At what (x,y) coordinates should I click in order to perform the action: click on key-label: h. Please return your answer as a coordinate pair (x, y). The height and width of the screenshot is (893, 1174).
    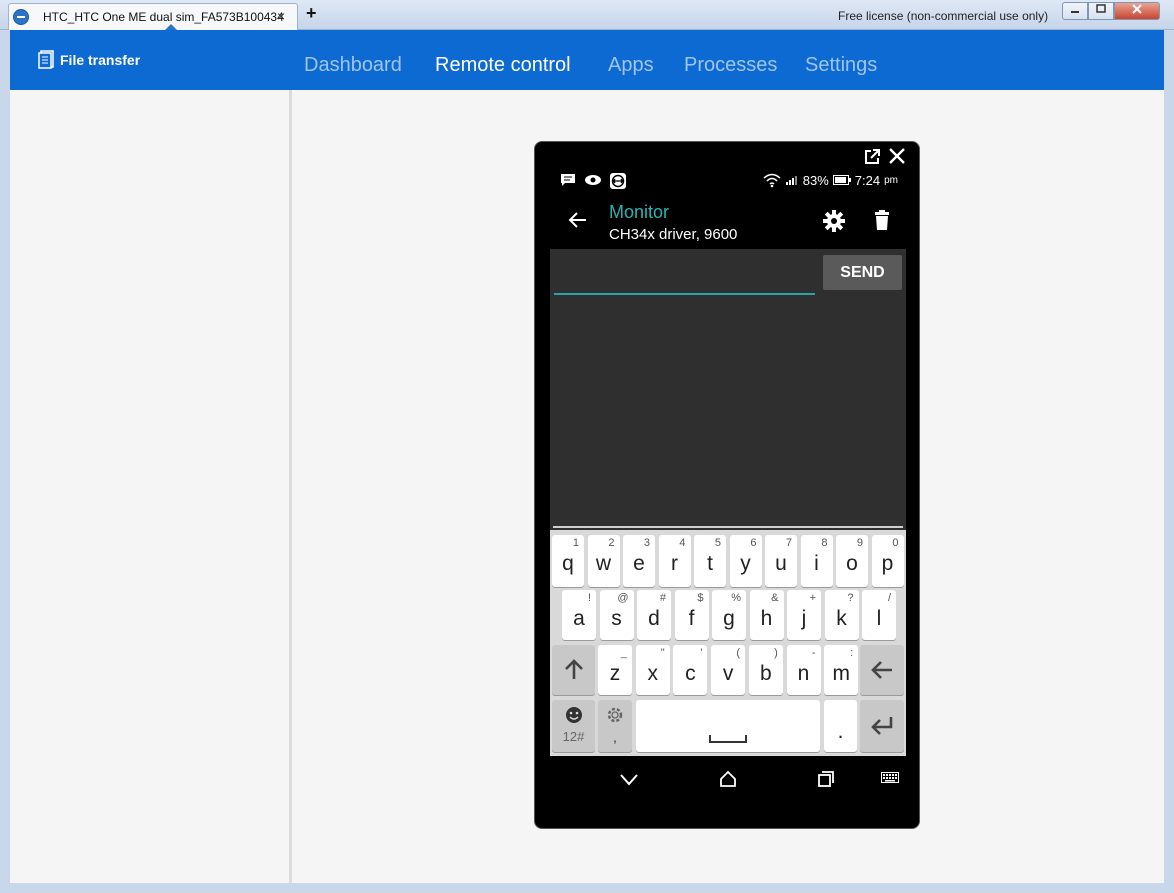
    Looking at the image, I should click on (766, 618).